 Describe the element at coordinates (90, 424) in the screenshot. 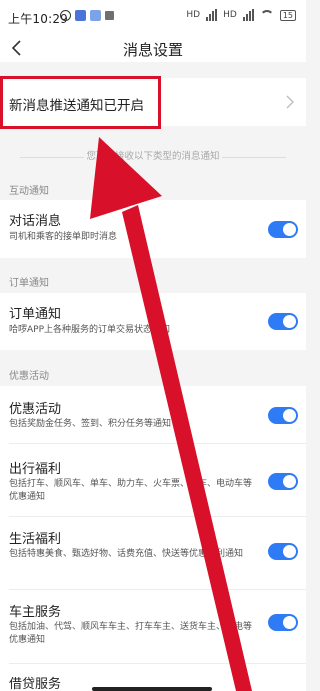

I see `setting-desc: 包括奖励金任务、签到、积分任务等通知` at that location.